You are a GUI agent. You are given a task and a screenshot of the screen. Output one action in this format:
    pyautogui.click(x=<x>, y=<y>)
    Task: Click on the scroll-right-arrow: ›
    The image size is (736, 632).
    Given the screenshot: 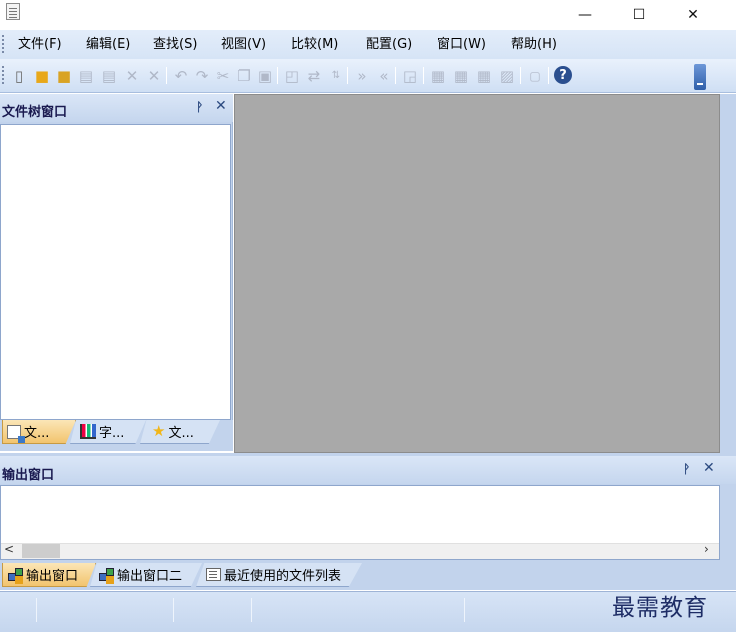 What is the action you would take?
    pyautogui.click(x=706, y=549)
    